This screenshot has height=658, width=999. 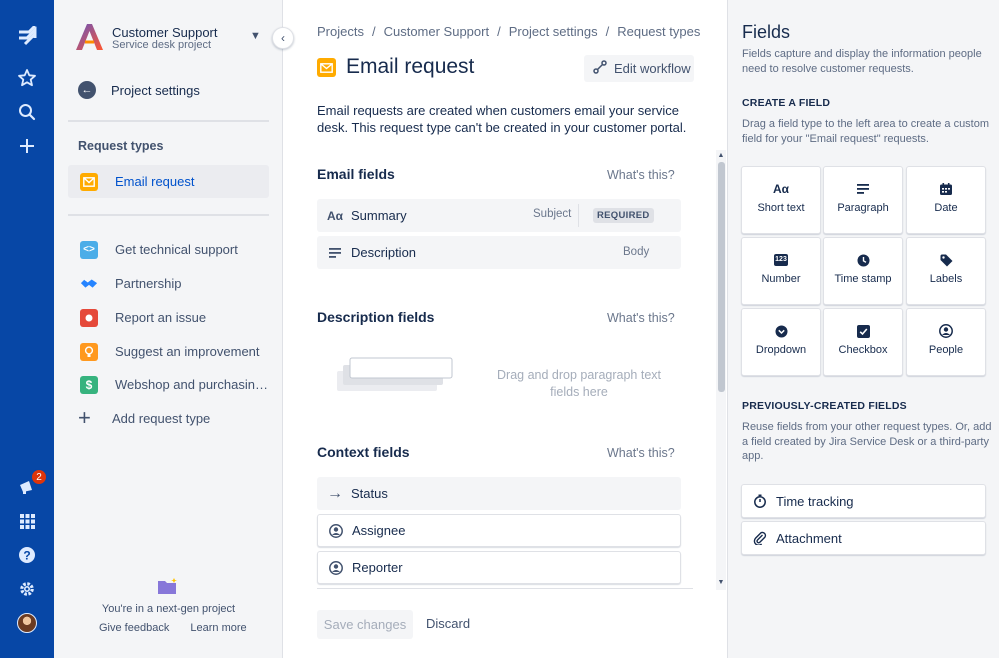 I want to click on email-fields-whats-this-link: What's this?, so click(x=641, y=175).